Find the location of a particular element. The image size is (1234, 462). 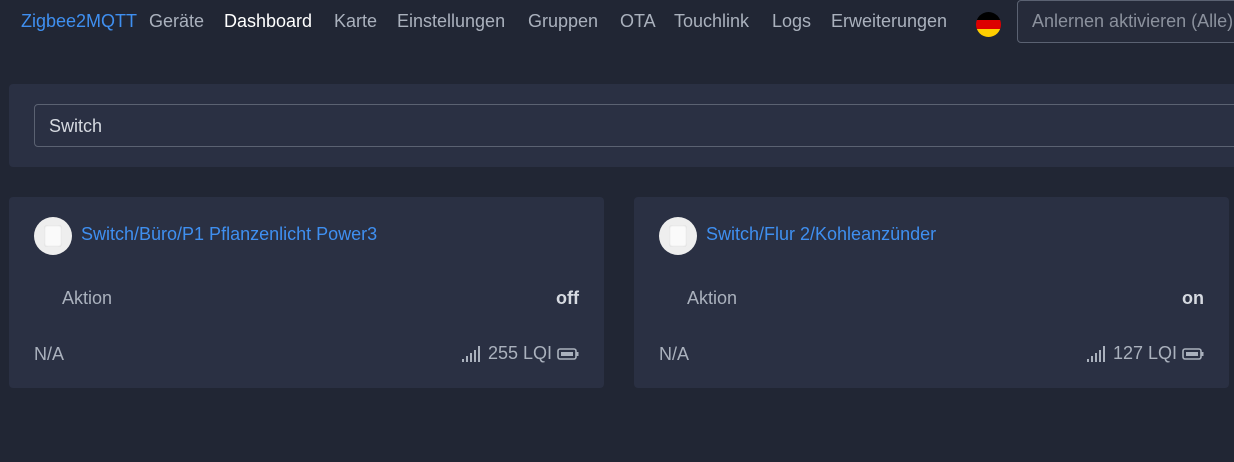

device-status: 255 LQI is located at coordinates (520, 353).